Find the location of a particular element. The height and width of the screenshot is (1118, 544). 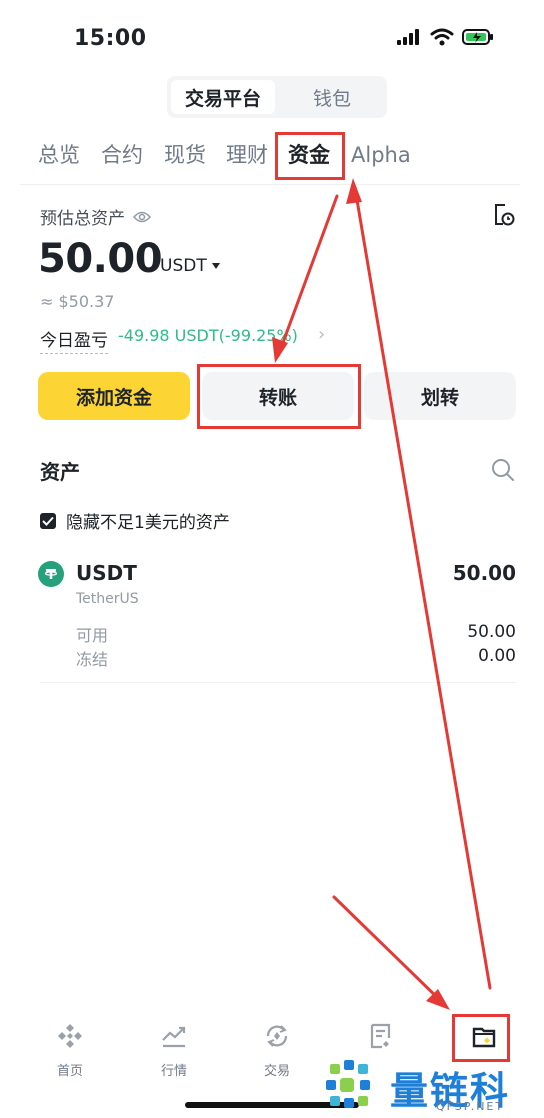

arrowhead-transfer is located at coordinates (280, 350).